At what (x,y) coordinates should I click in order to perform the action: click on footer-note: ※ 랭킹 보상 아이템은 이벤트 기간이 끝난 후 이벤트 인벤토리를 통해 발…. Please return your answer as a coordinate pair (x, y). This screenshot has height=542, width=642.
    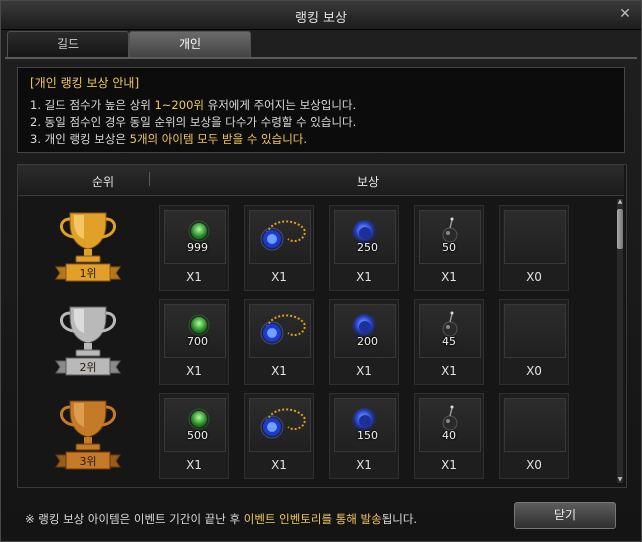
    Looking at the image, I should click on (221, 519).